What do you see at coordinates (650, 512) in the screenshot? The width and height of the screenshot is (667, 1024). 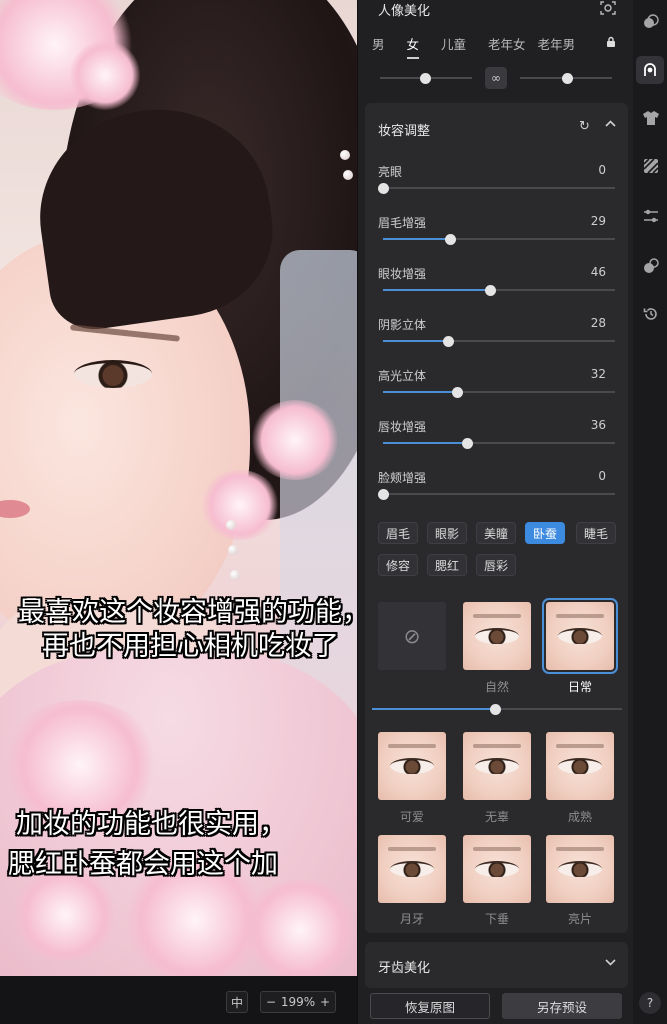 I see `tool-sidebar: ?` at bounding box center [650, 512].